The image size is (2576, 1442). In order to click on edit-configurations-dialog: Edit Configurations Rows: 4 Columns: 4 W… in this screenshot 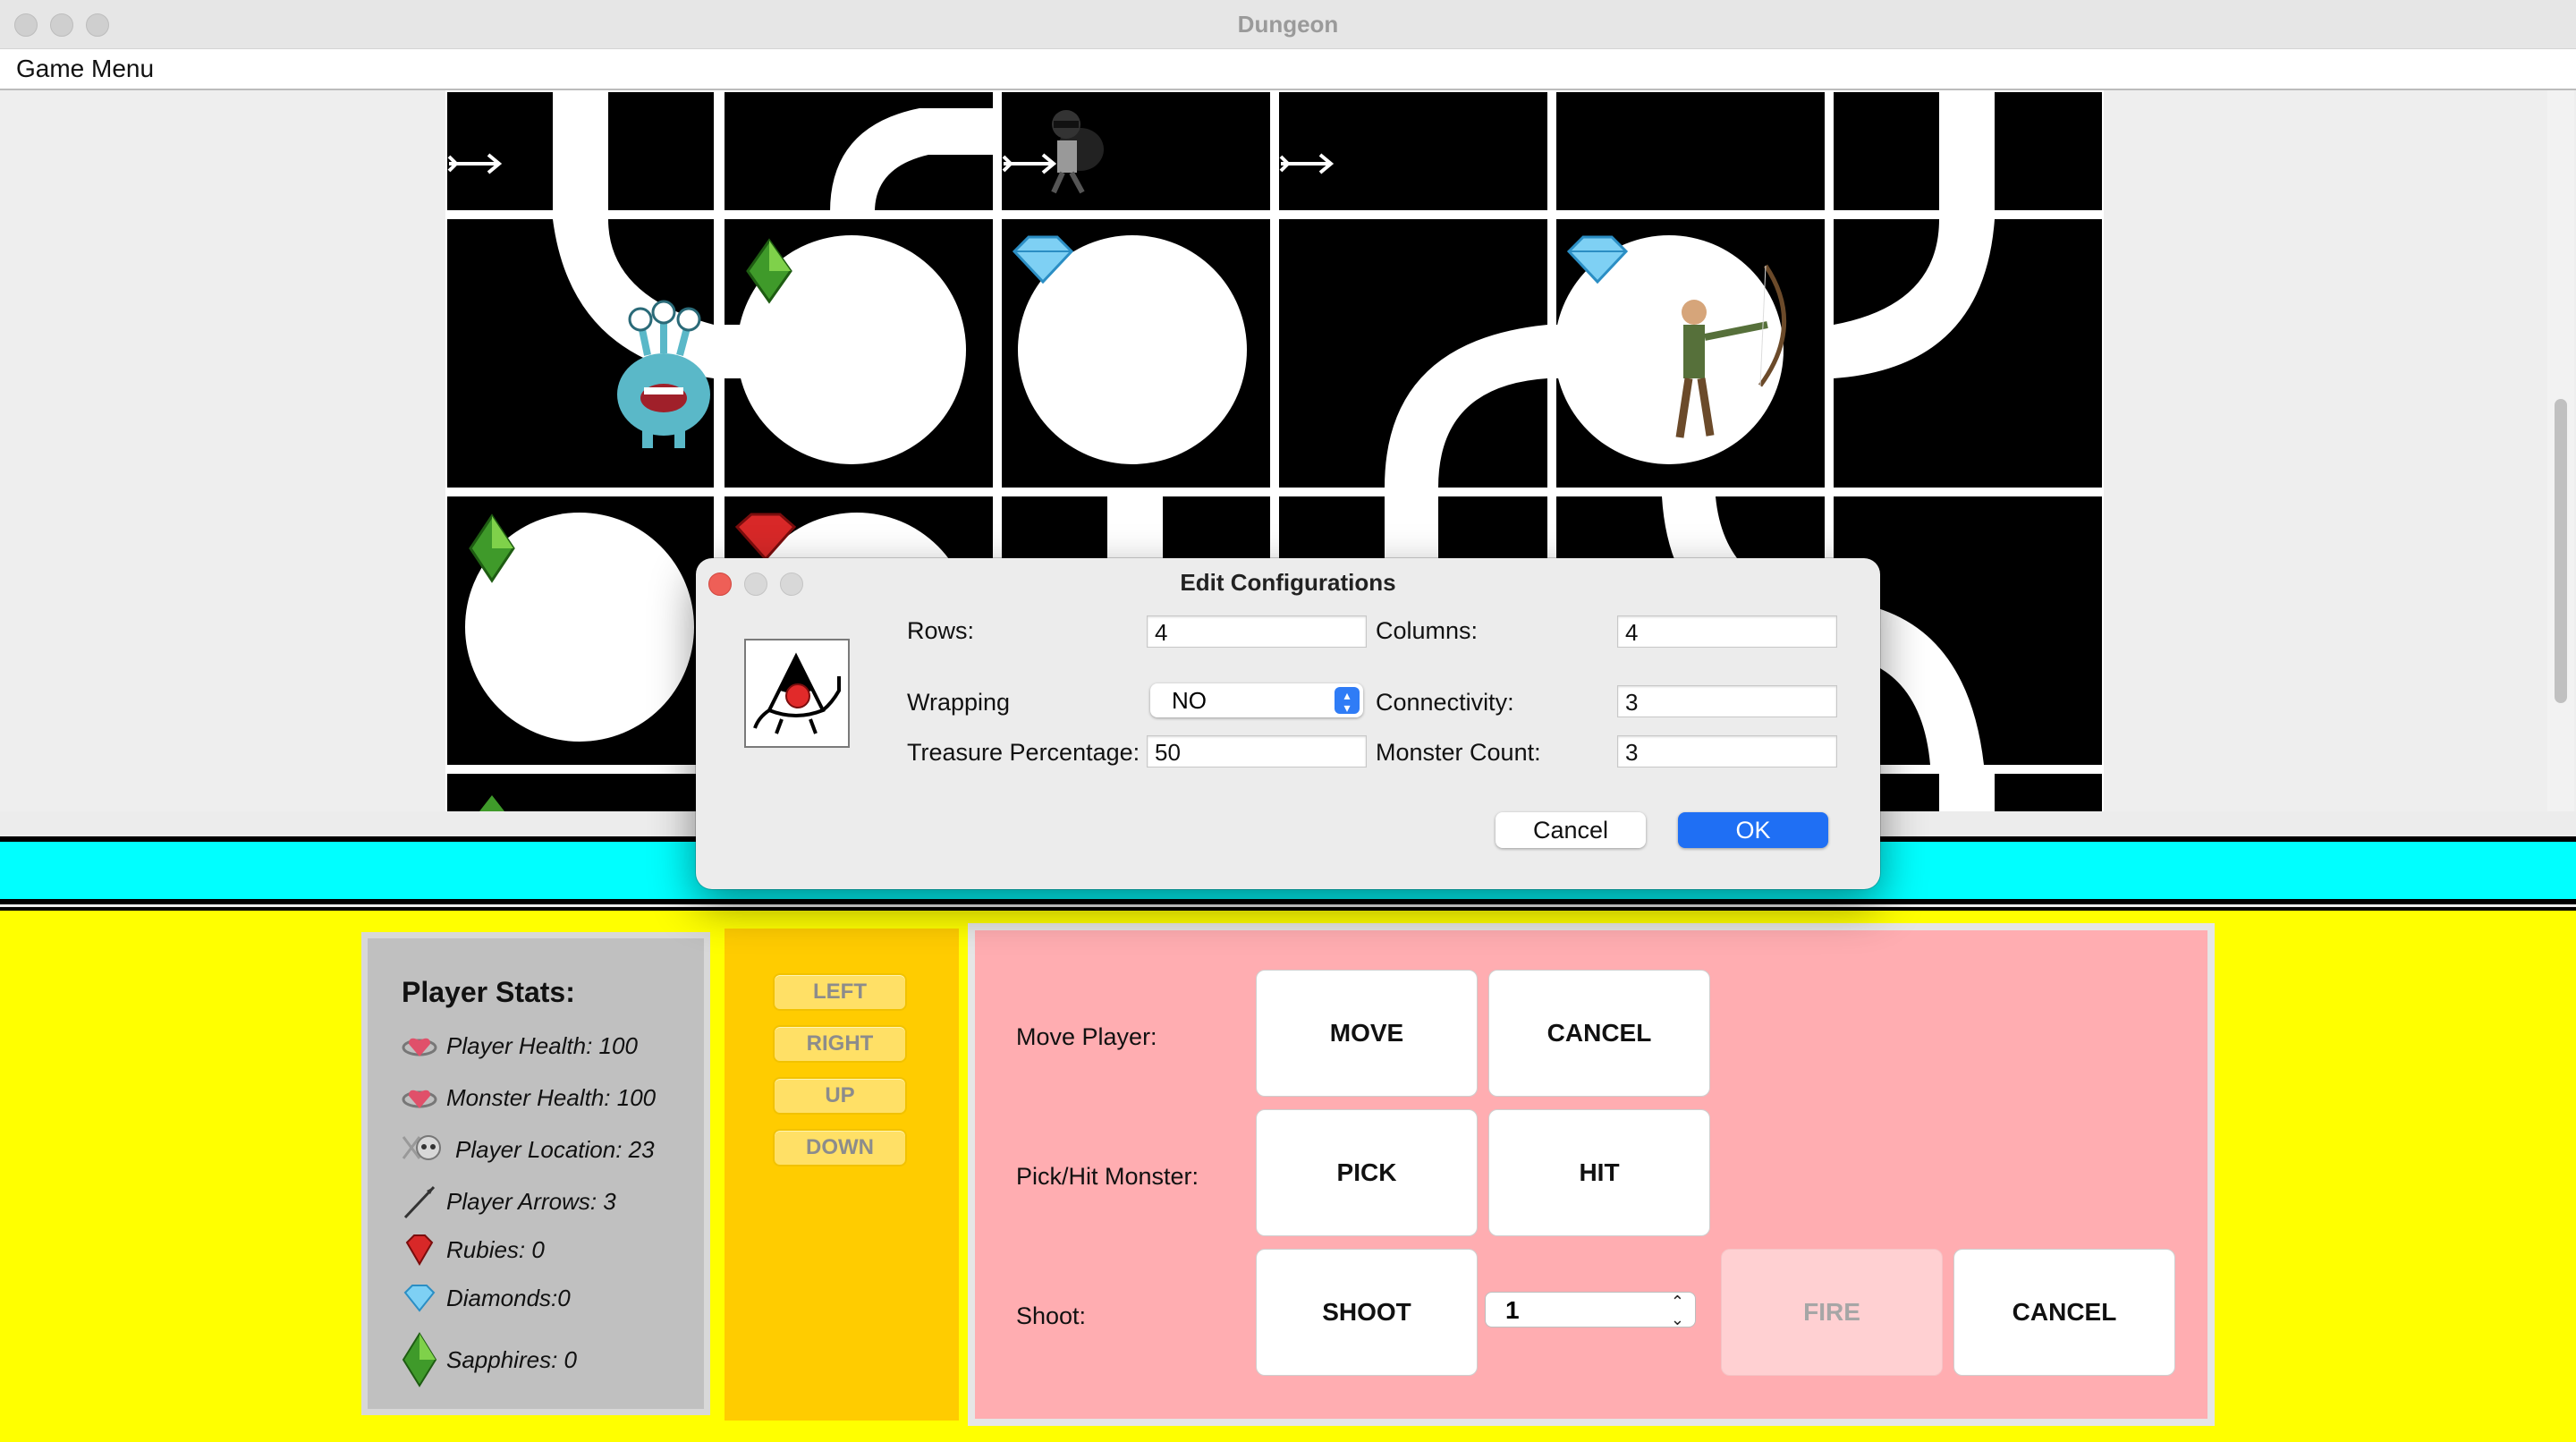, I will do `click(1288, 723)`.